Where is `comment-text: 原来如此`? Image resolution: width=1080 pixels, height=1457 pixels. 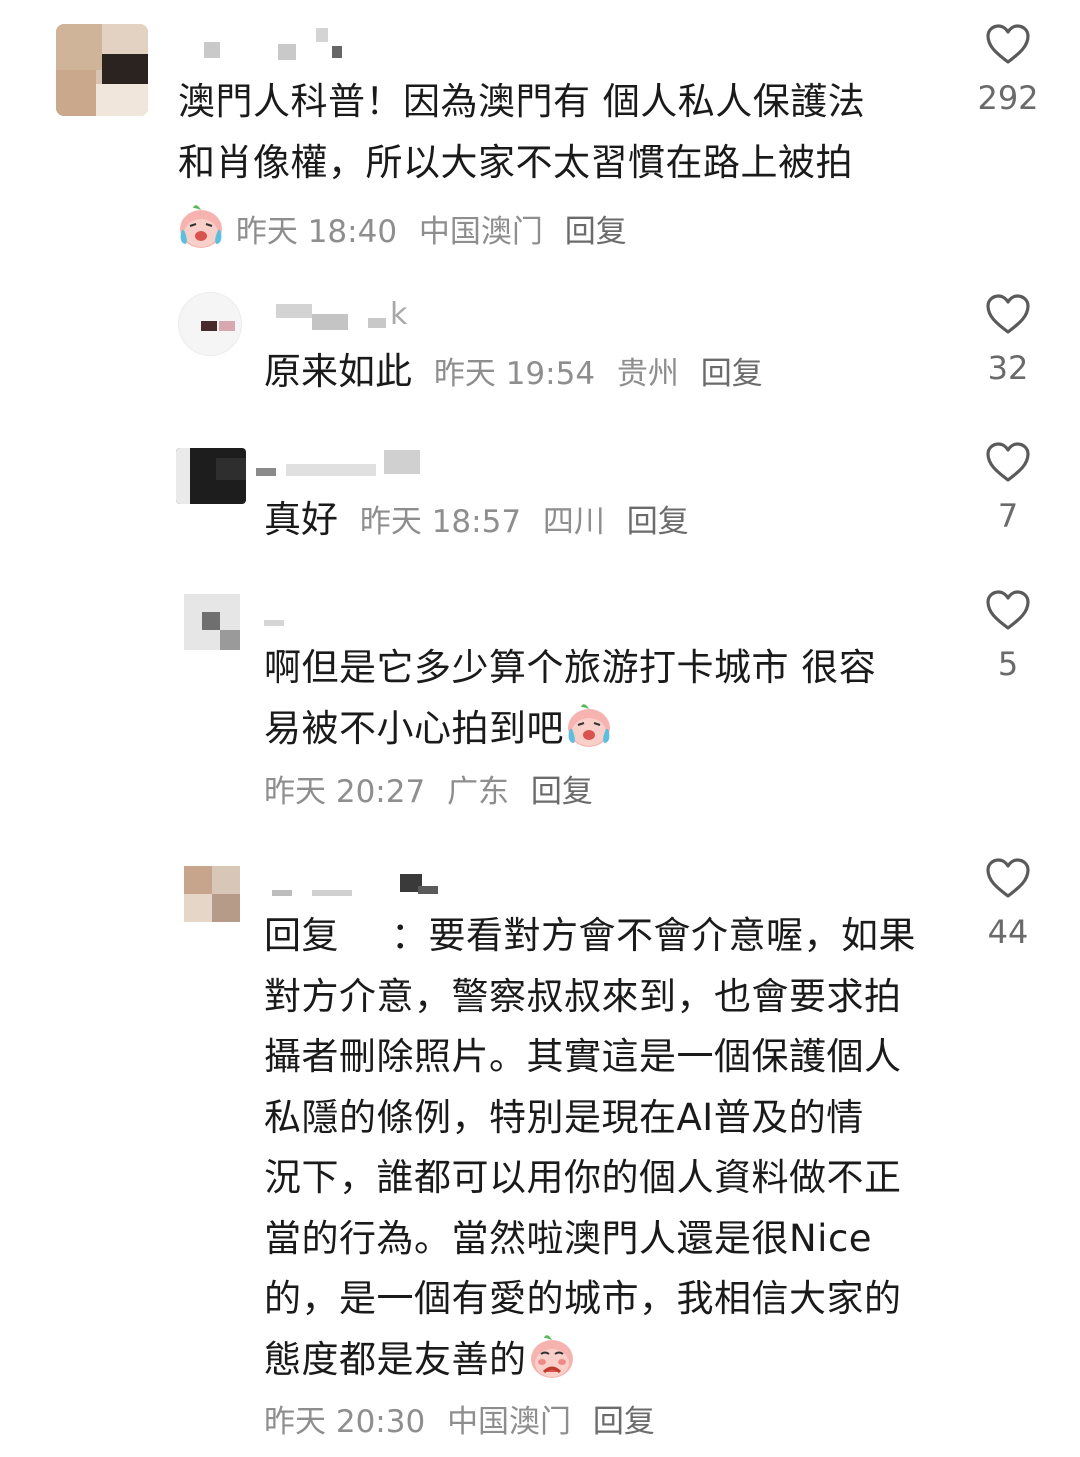 comment-text: 原来如此 is located at coordinates (338, 371).